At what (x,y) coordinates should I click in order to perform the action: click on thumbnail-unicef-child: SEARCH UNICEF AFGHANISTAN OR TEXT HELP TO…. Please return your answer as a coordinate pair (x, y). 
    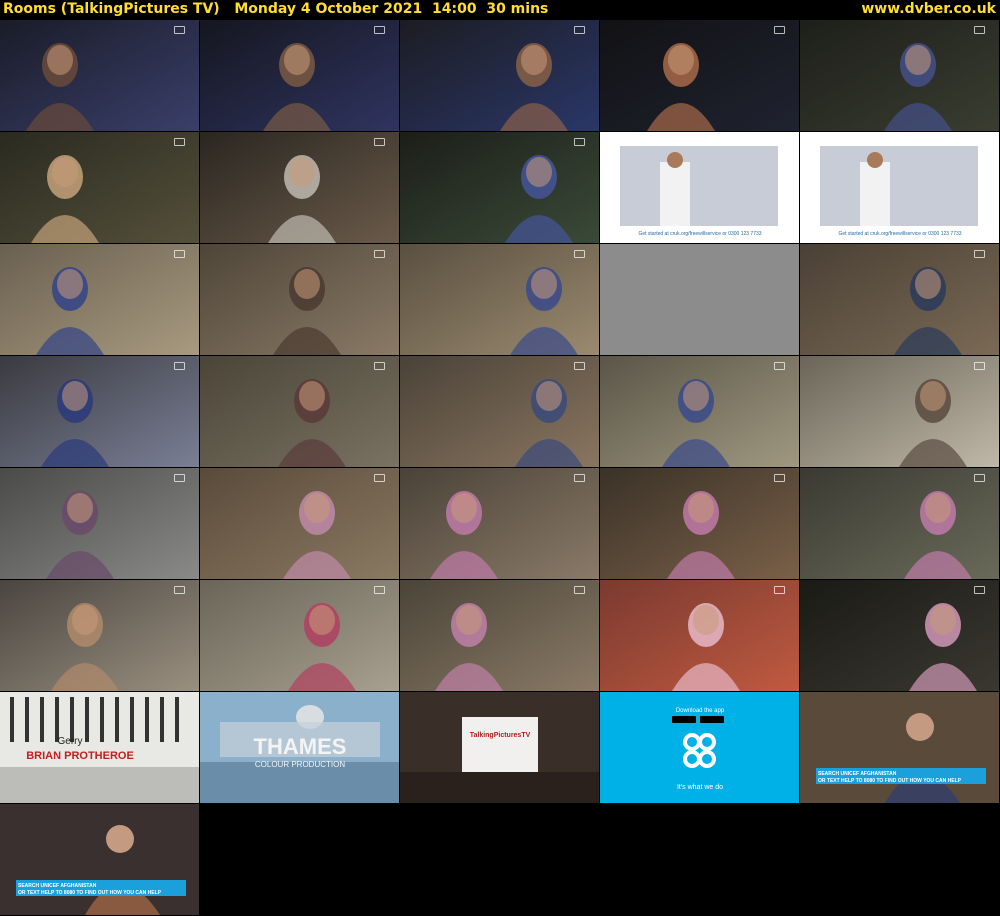
    Looking at the image, I should click on (99, 859).